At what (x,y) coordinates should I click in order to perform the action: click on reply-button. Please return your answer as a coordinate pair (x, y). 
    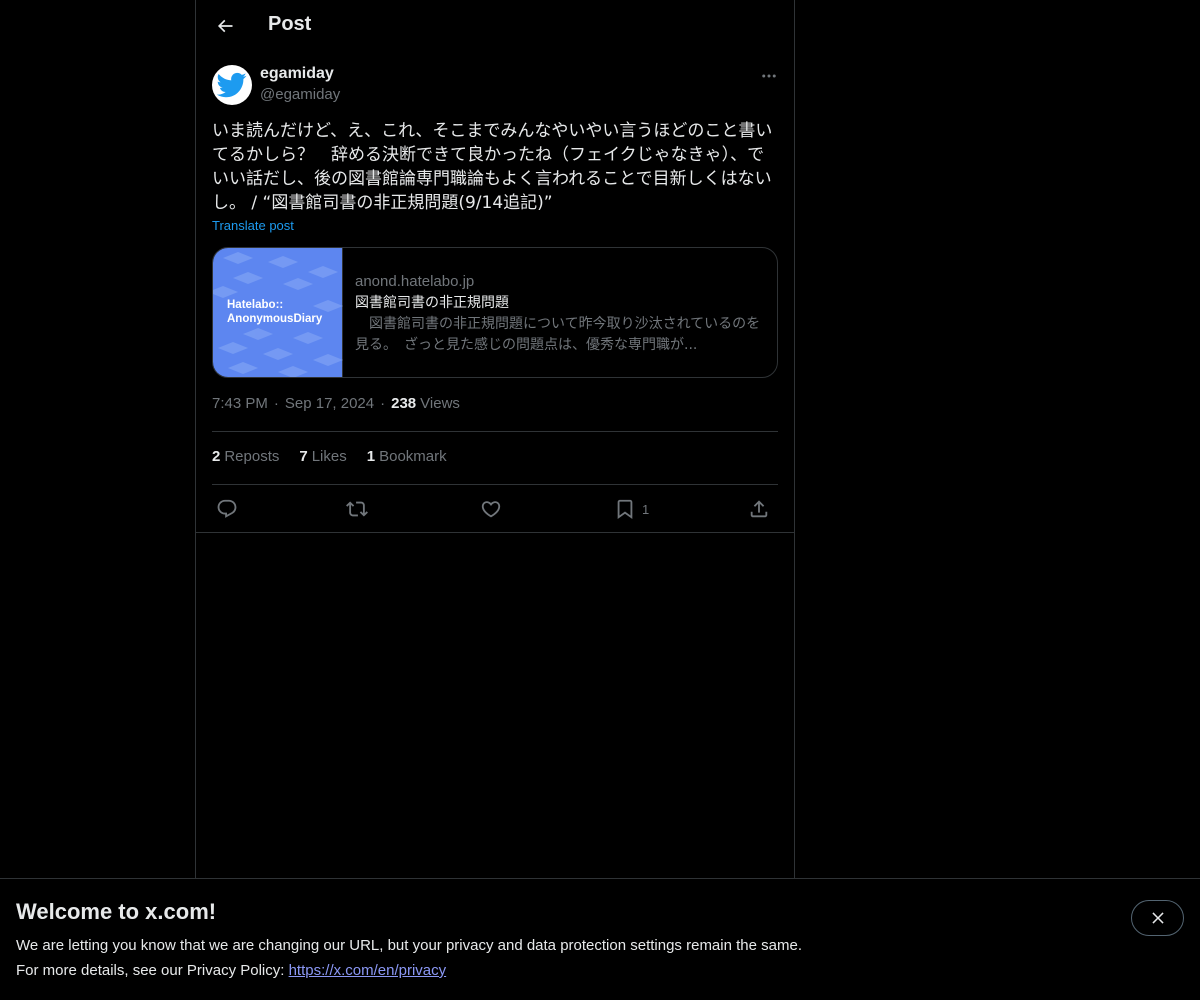
    Looking at the image, I should click on (227, 509).